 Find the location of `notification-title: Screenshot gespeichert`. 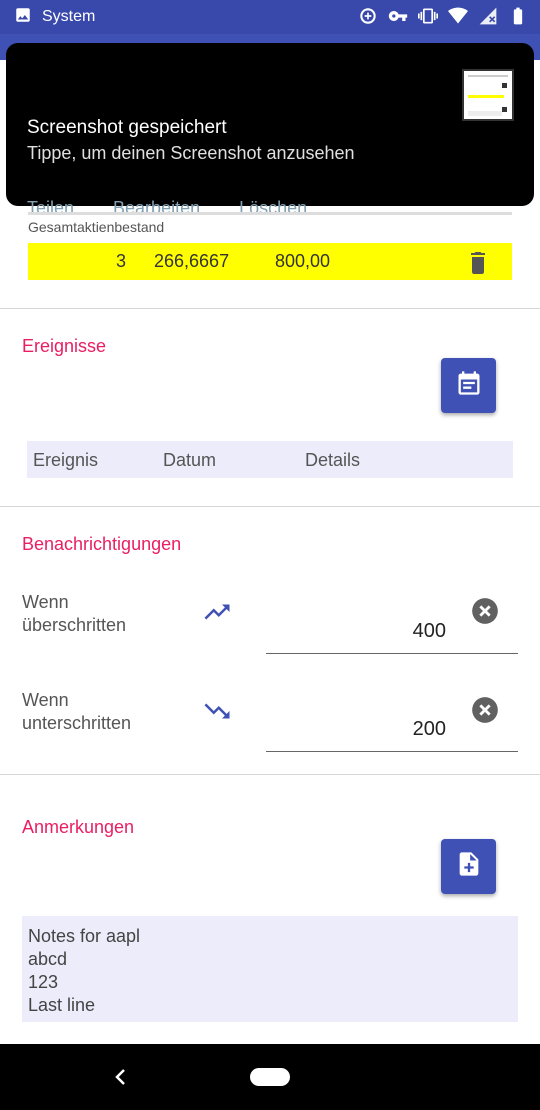

notification-title: Screenshot gespeichert is located at coordinates (127, 127).